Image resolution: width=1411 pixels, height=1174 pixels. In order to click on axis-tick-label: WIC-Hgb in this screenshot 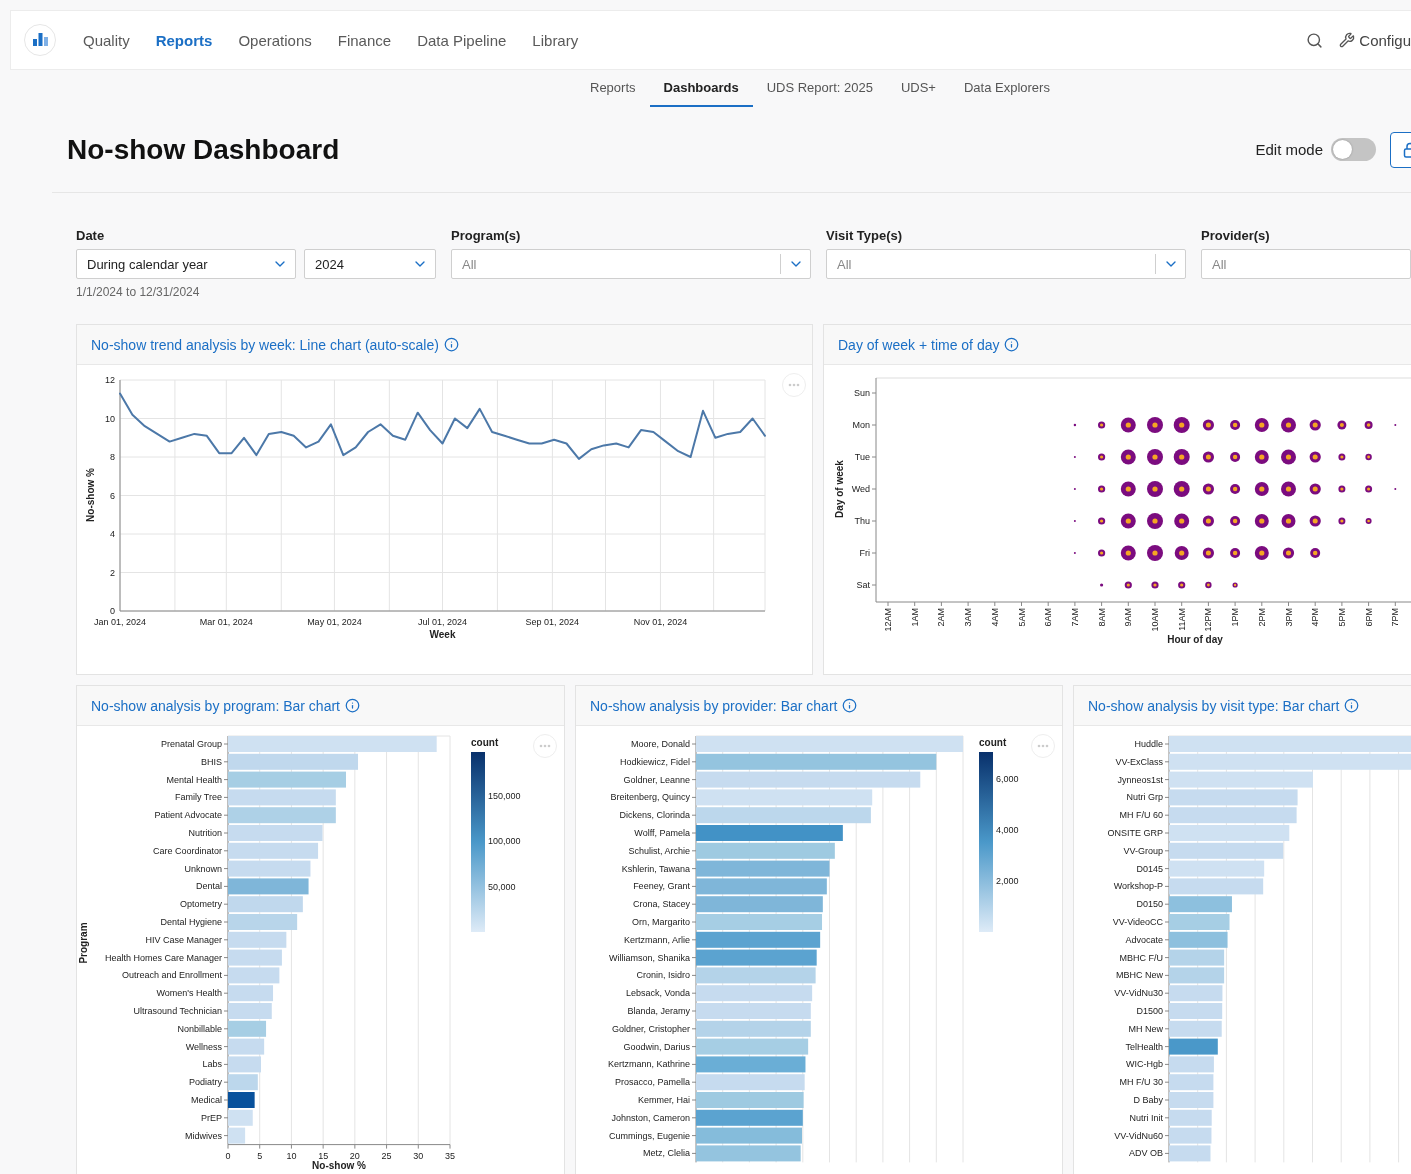, I will do `click(1144, 1064)`.